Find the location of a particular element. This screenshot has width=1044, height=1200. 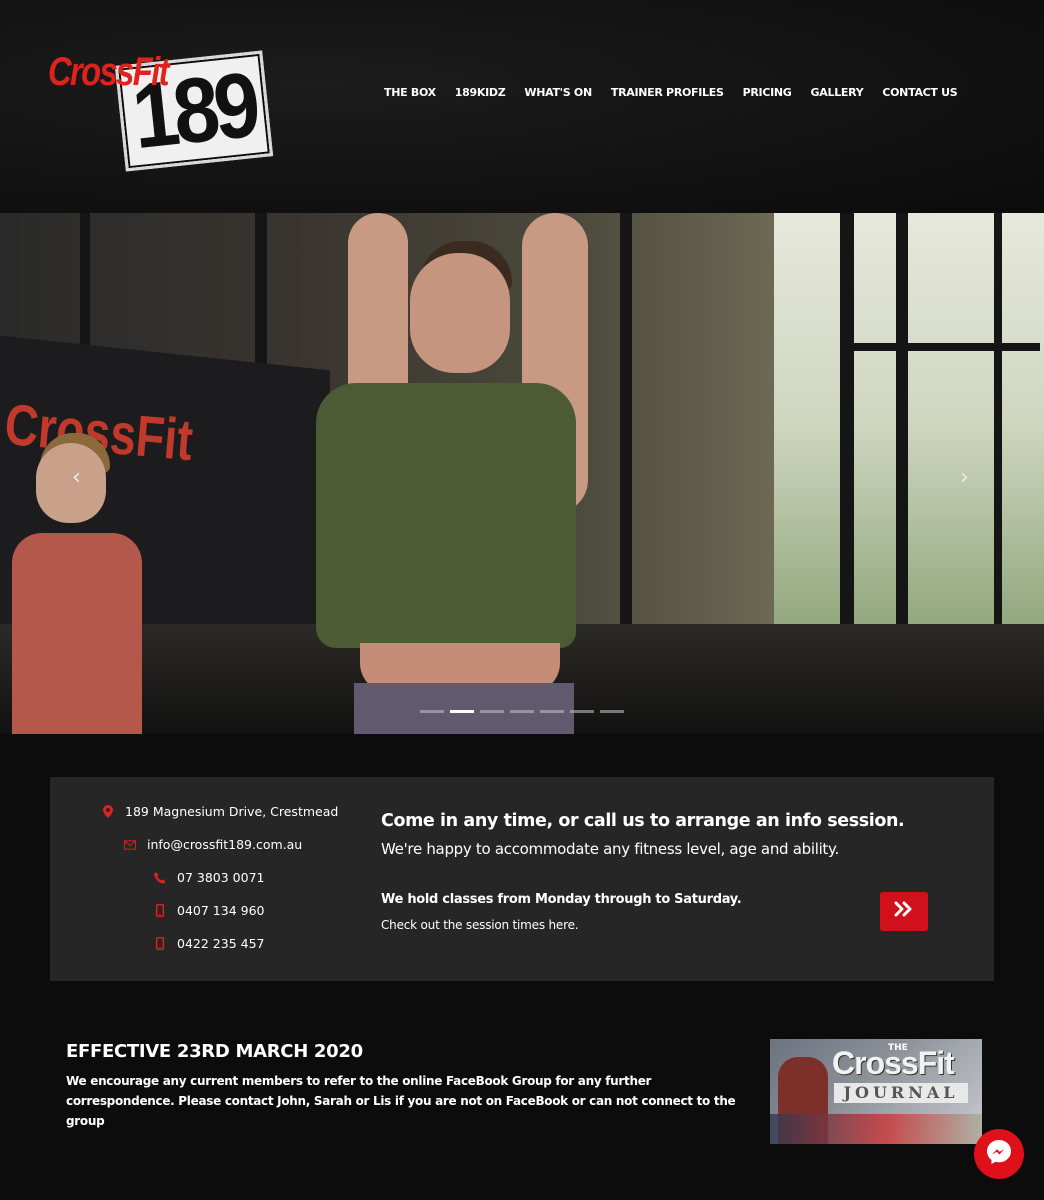

session-times-text: Check out the session times here. is located at coordinates (480, 925).